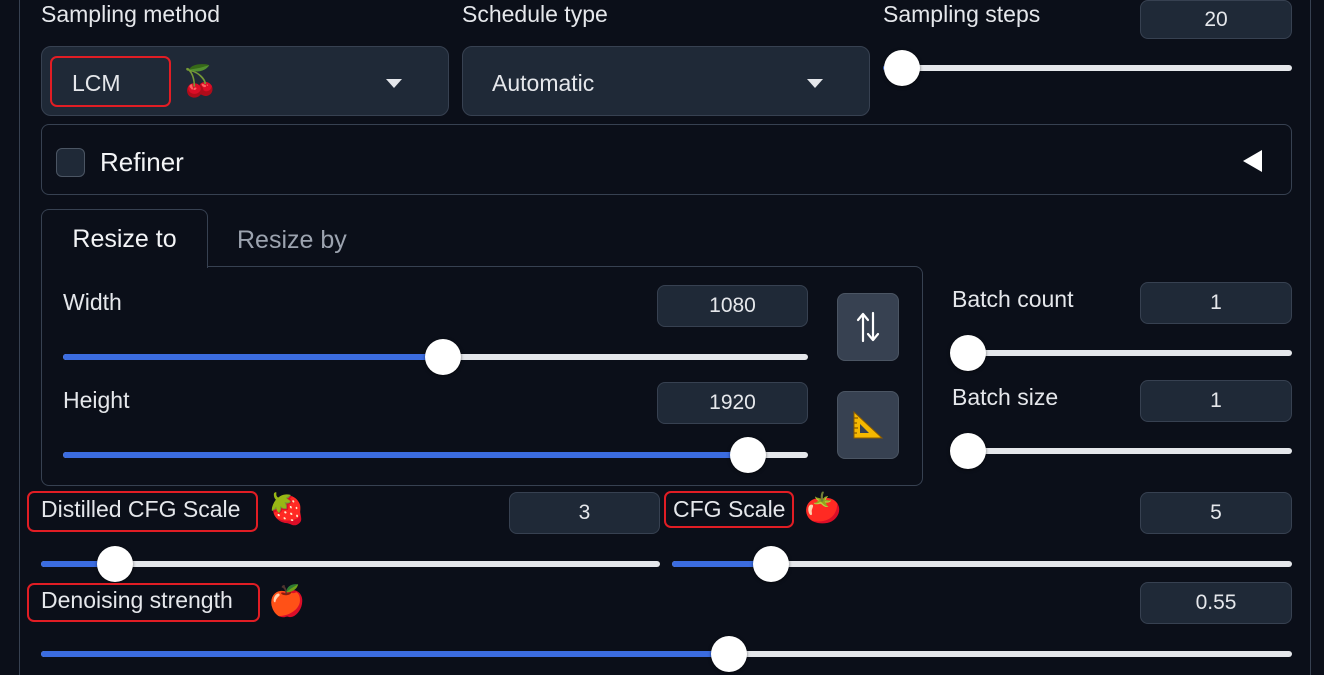 This screenshot has height=675, width=1324. I want to click on schedule-type-label: Schedule type, so click(535, 14).